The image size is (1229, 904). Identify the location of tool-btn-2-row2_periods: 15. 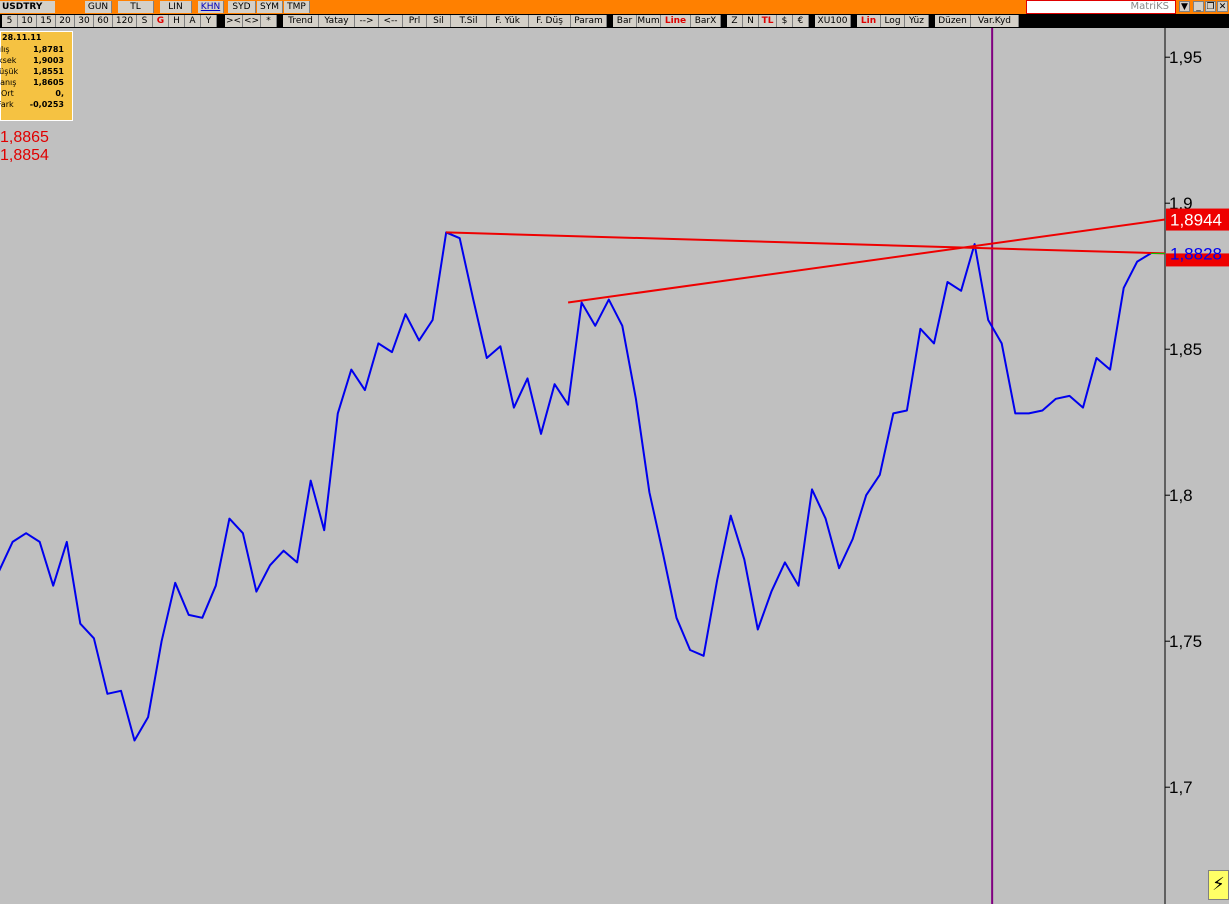
(46, 21).